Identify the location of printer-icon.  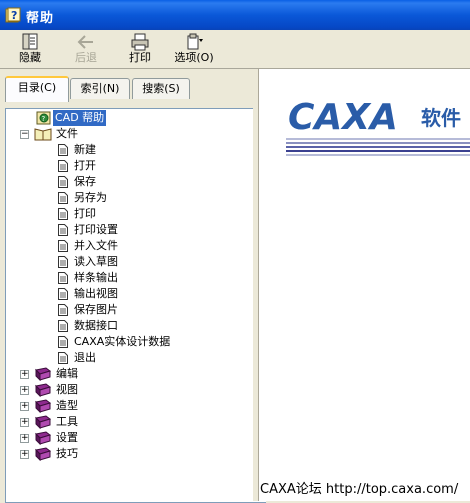
(140, 42).